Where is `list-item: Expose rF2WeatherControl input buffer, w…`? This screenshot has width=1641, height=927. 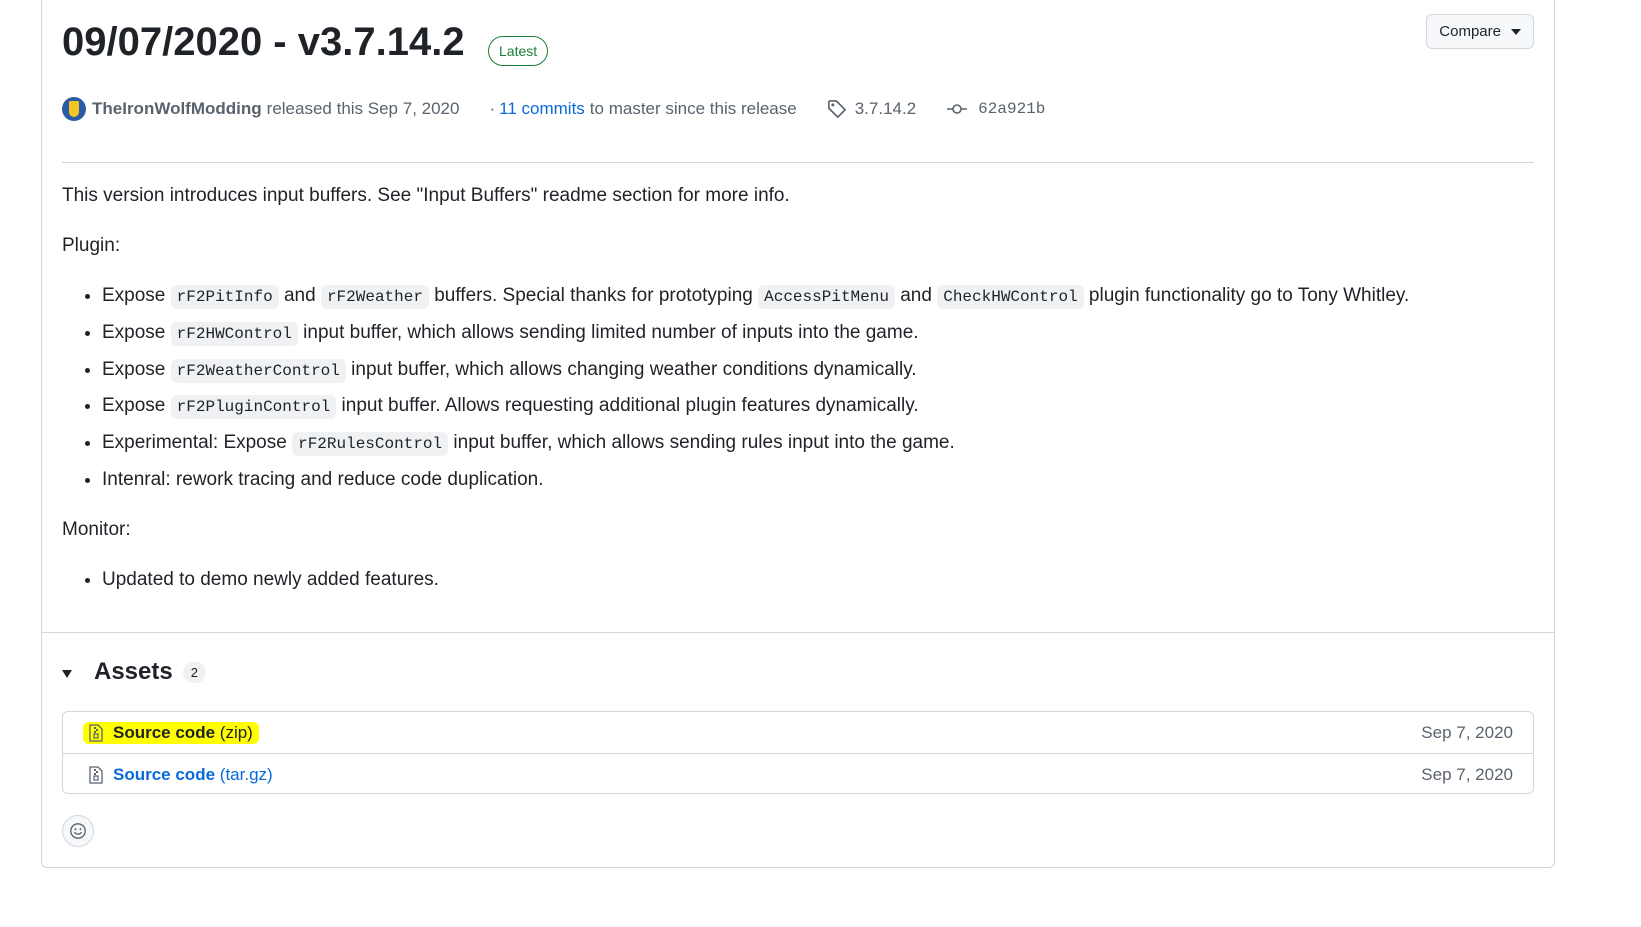 list-item: Expose rF2WeatherControl input buffer, w… is located at coordinates (817, 370).